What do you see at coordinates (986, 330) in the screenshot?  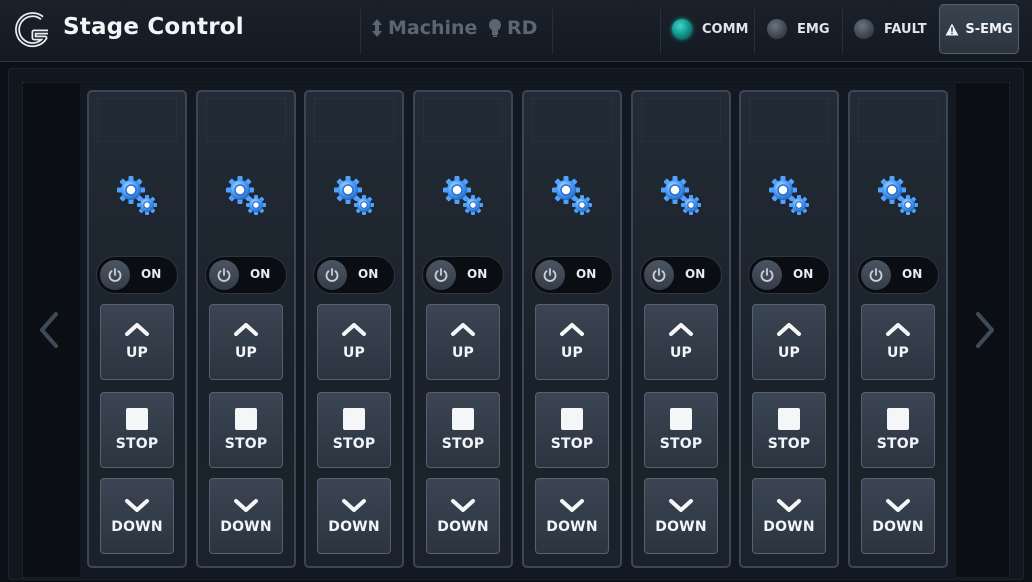 I see `chevron-right-icon` at bounding box center [986, 330].